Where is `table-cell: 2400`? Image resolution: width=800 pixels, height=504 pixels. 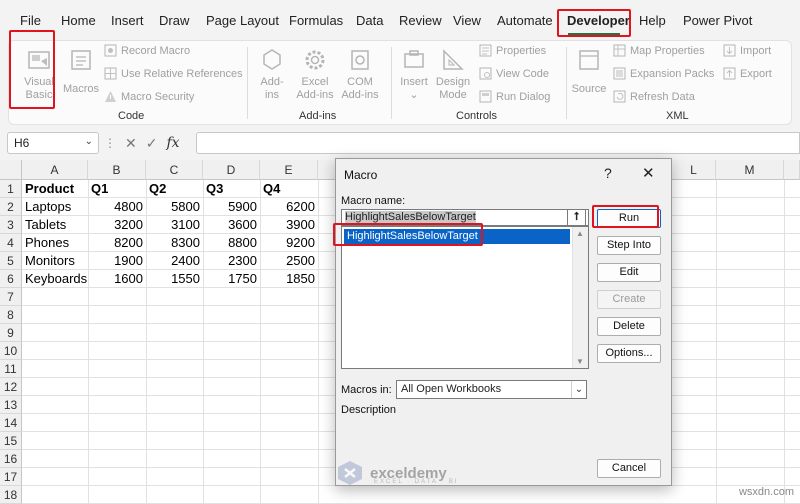
table-cell: 2400 is located at coordinates (174, 261).